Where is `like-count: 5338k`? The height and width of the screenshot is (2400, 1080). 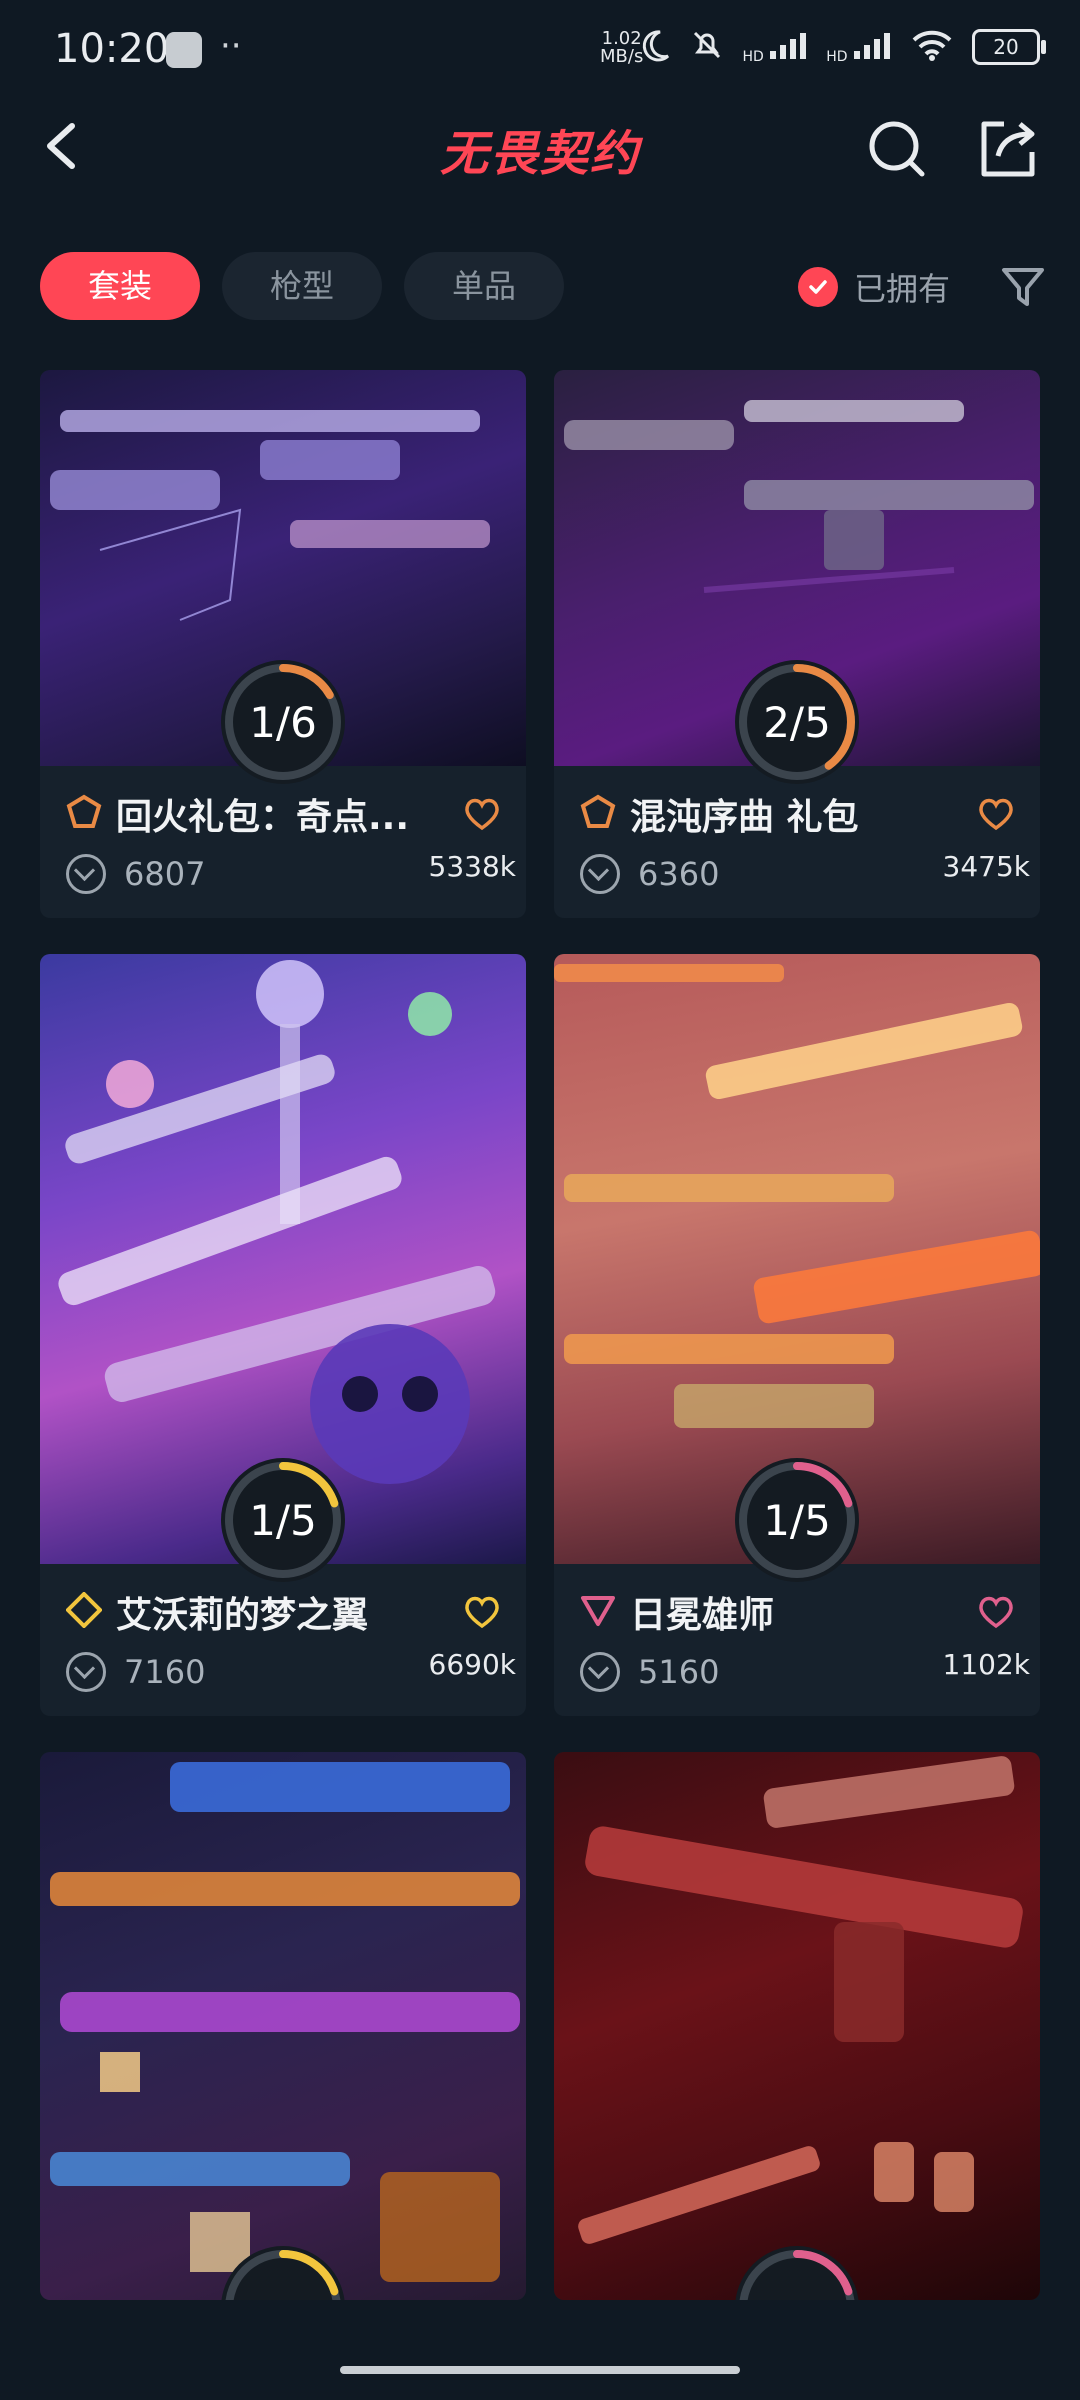
like-count: 5338k is located at coordinates (472, 866).